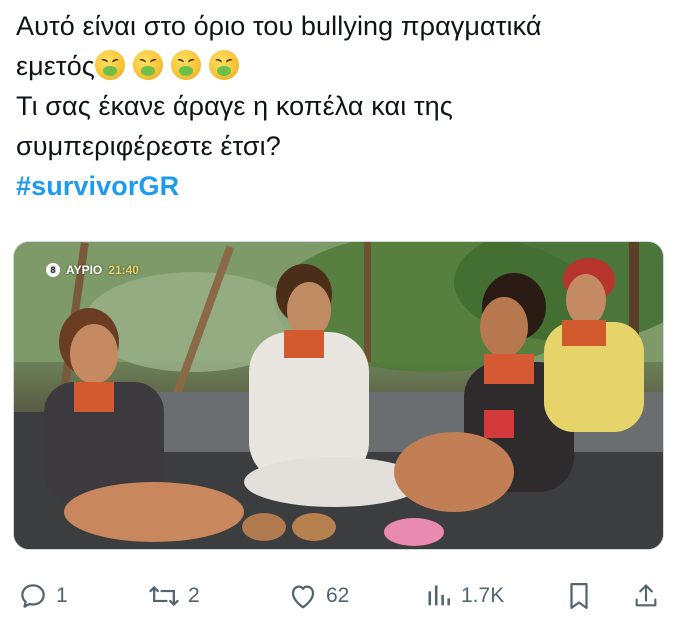 The height and width of the screenshot is (633, 700). I want to click on tweet-line-2: εμετός, so click(351, 66).